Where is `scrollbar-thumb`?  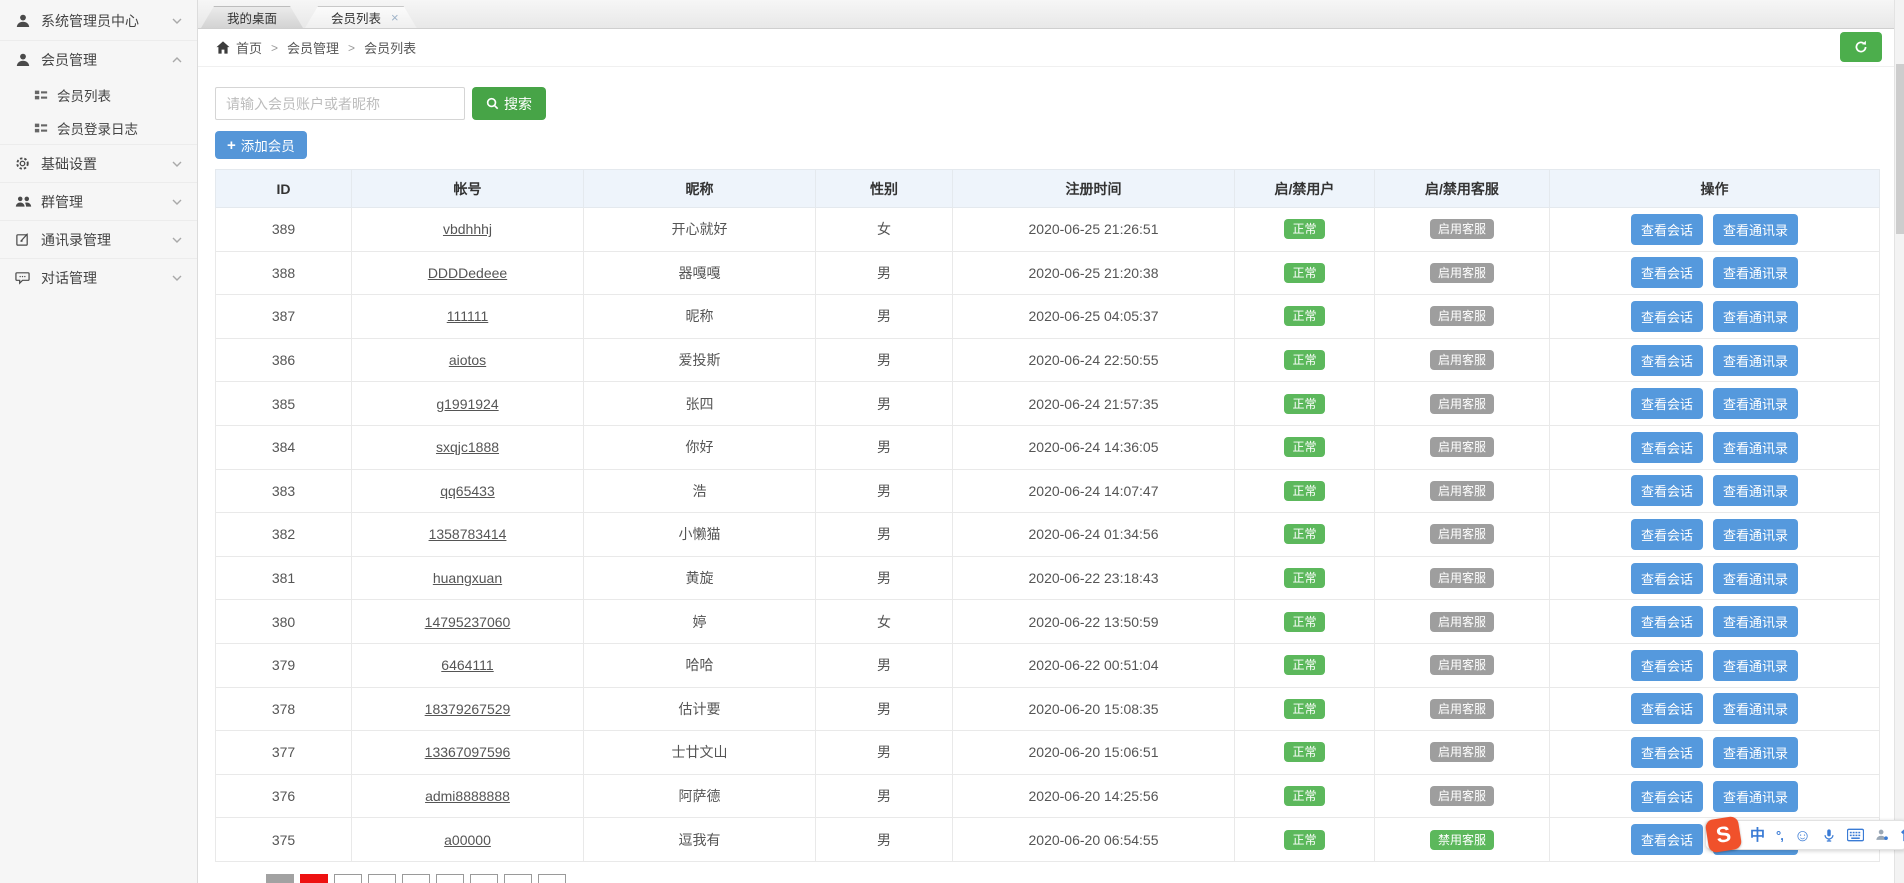 scrollbar-thumb is located at coordinates (1900, 149).